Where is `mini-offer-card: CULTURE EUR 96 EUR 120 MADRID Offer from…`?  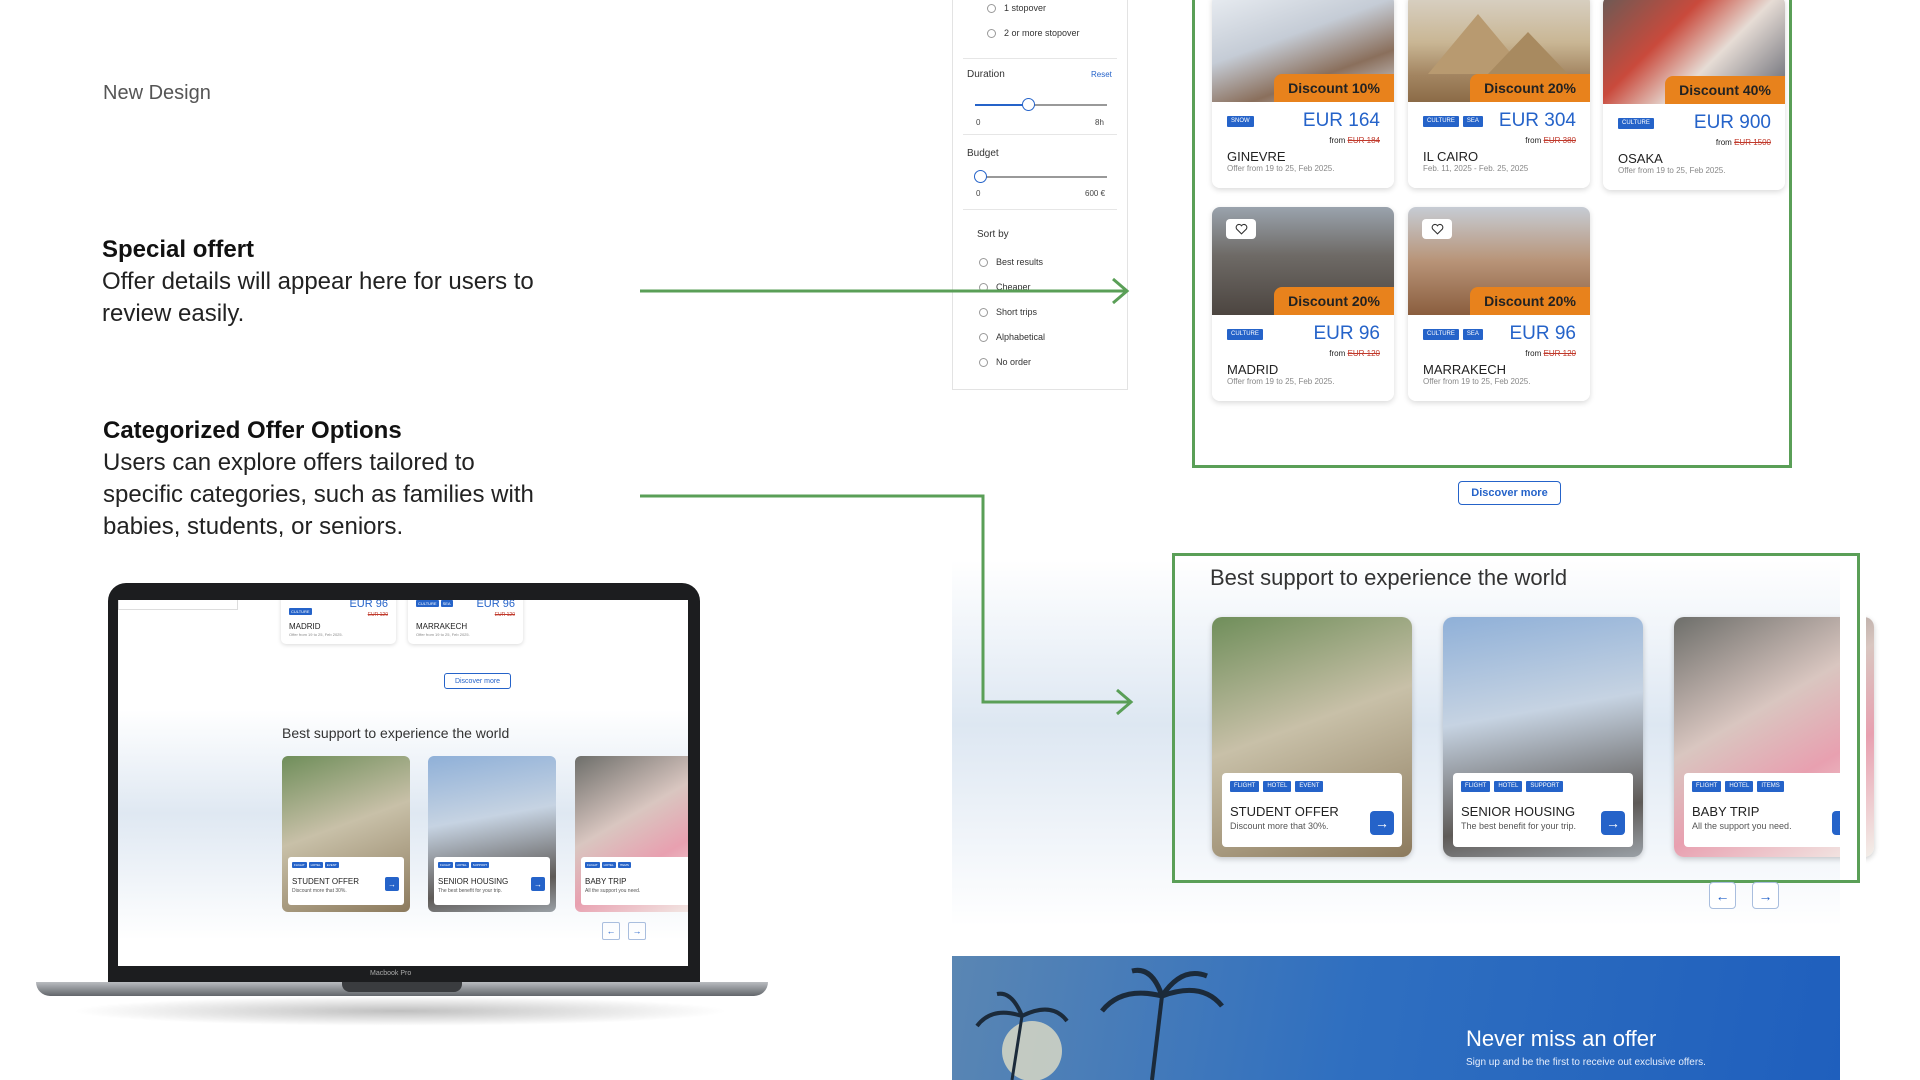 mini-offer-card: CULTURE EUR 96 EUR 120 MADRID Offer from… is located at coordinates (338, 622).